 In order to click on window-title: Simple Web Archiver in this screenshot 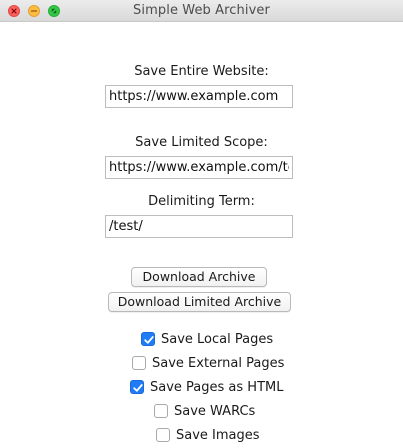, I will do `click(201, 10)`.